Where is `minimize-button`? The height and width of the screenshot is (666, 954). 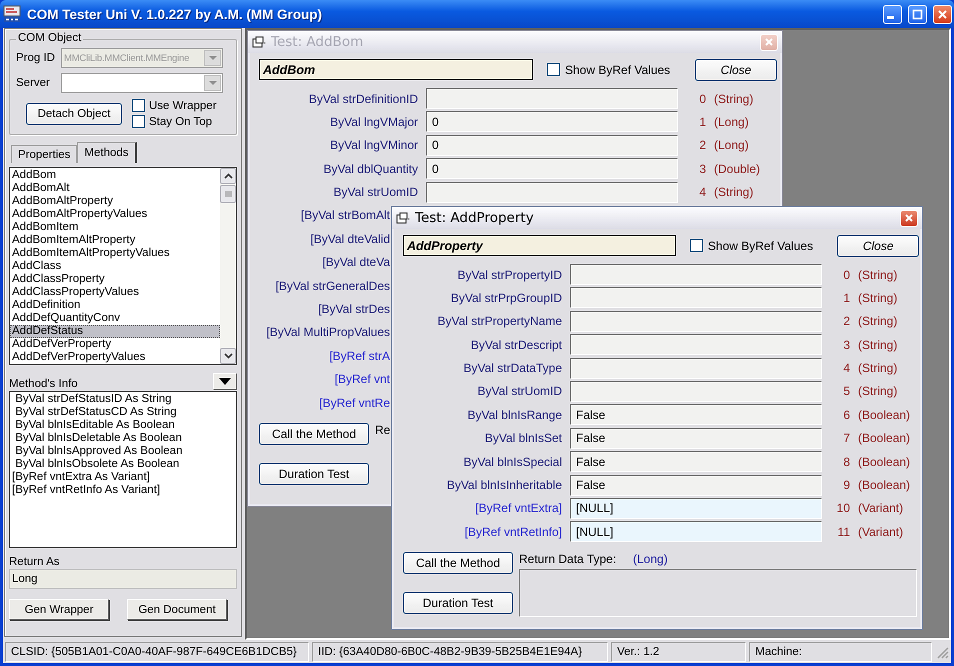 minimize-button is located at coordinates (892, 14).